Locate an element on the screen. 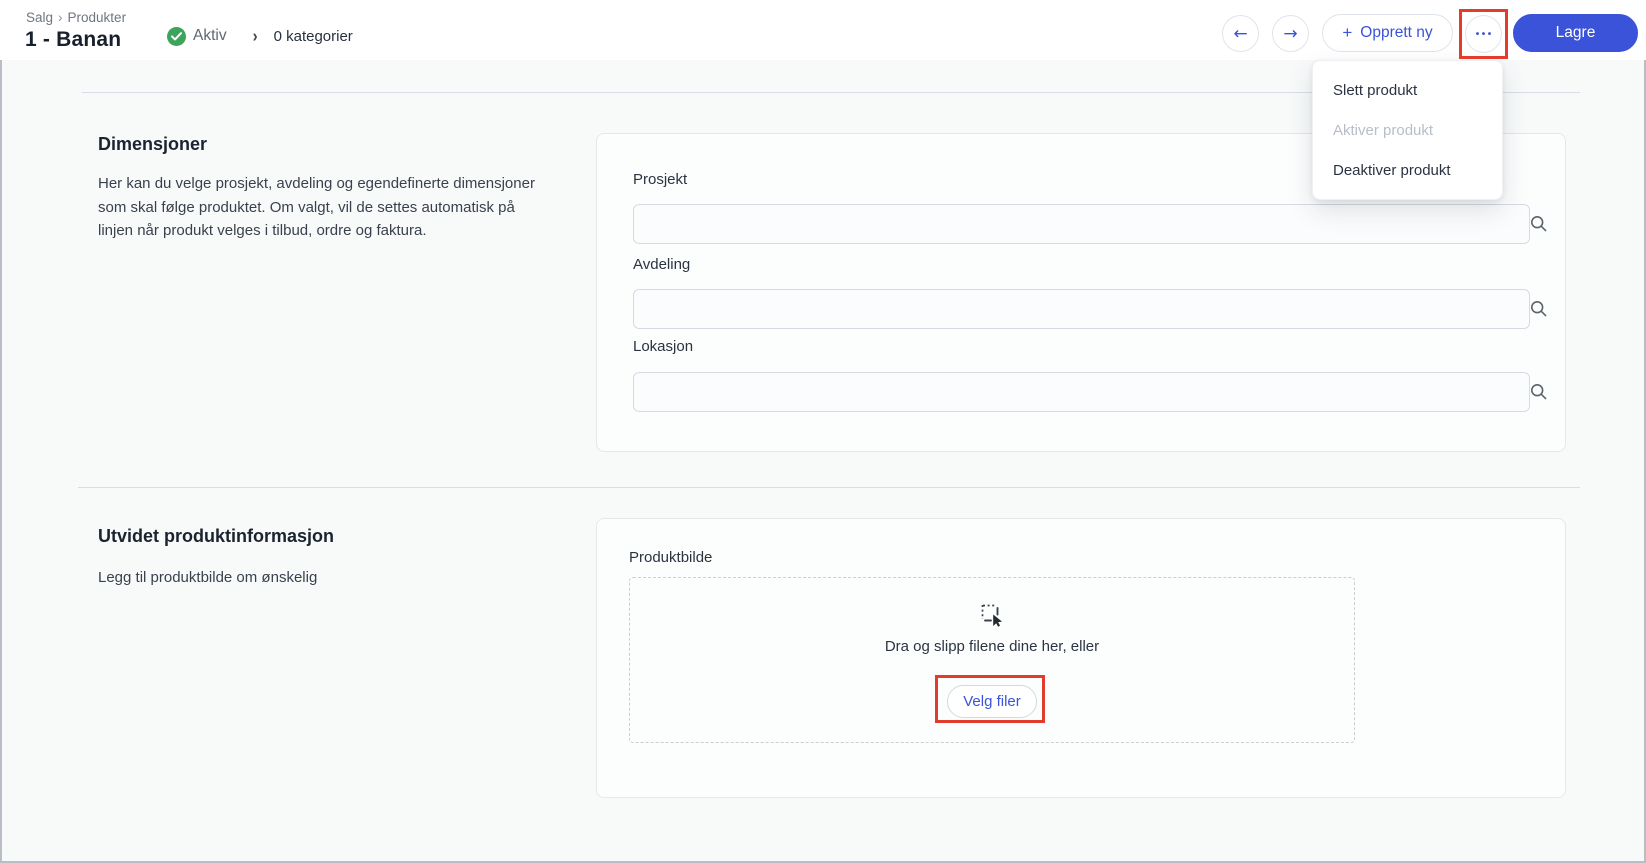 The width and height of the screenshot is (1646, 863). section-heading-dimensjoner: Dimensjoner is located at coordinates (153, 144).